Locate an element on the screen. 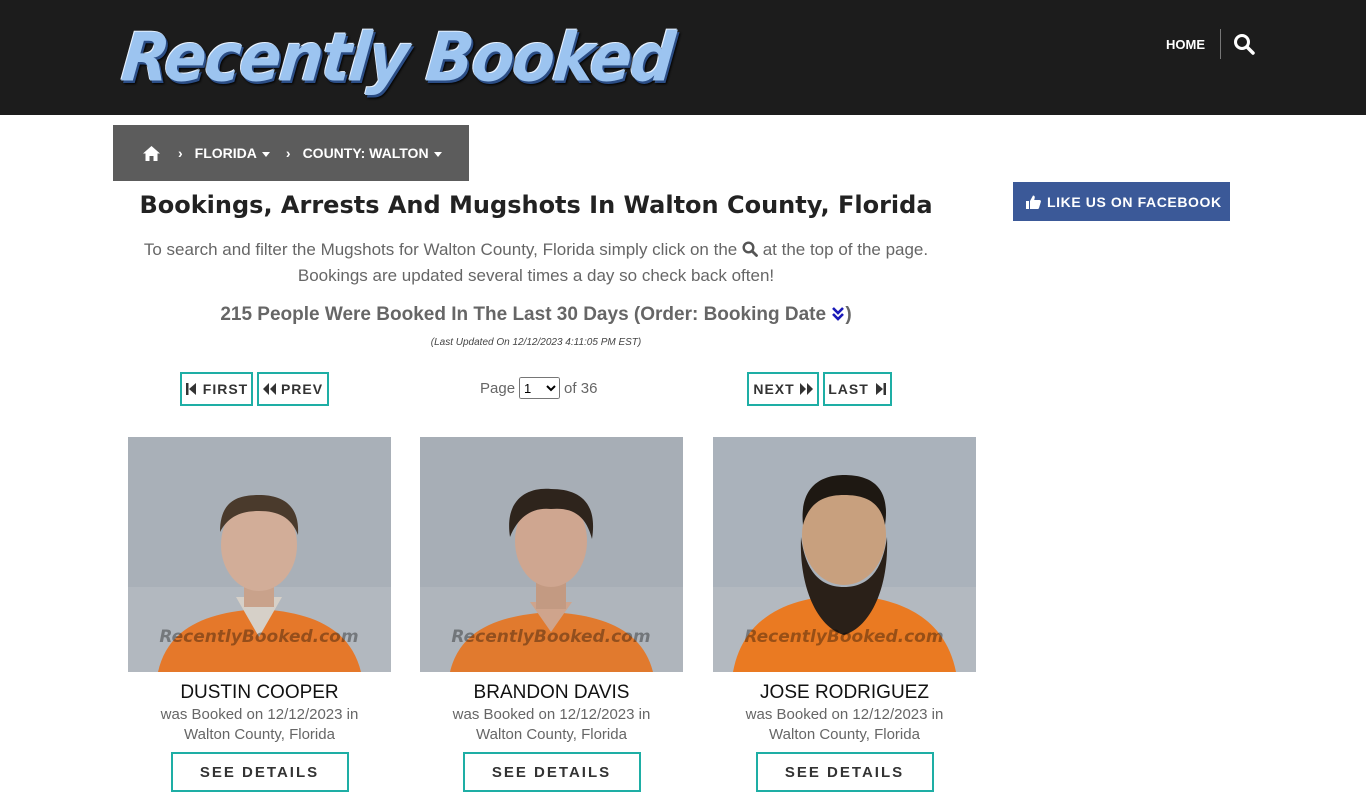 This screenshot has width=1366, height=792. site-header: Recently Booked HOME is located at coordinates (683, 57).